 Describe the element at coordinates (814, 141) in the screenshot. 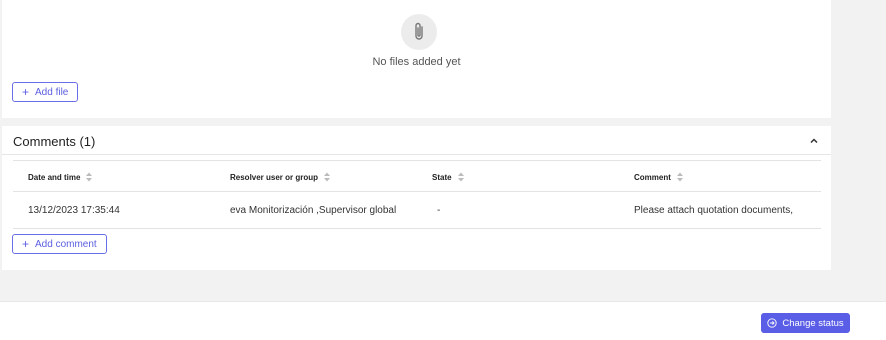

I see `chevron-up-icon` at that location.